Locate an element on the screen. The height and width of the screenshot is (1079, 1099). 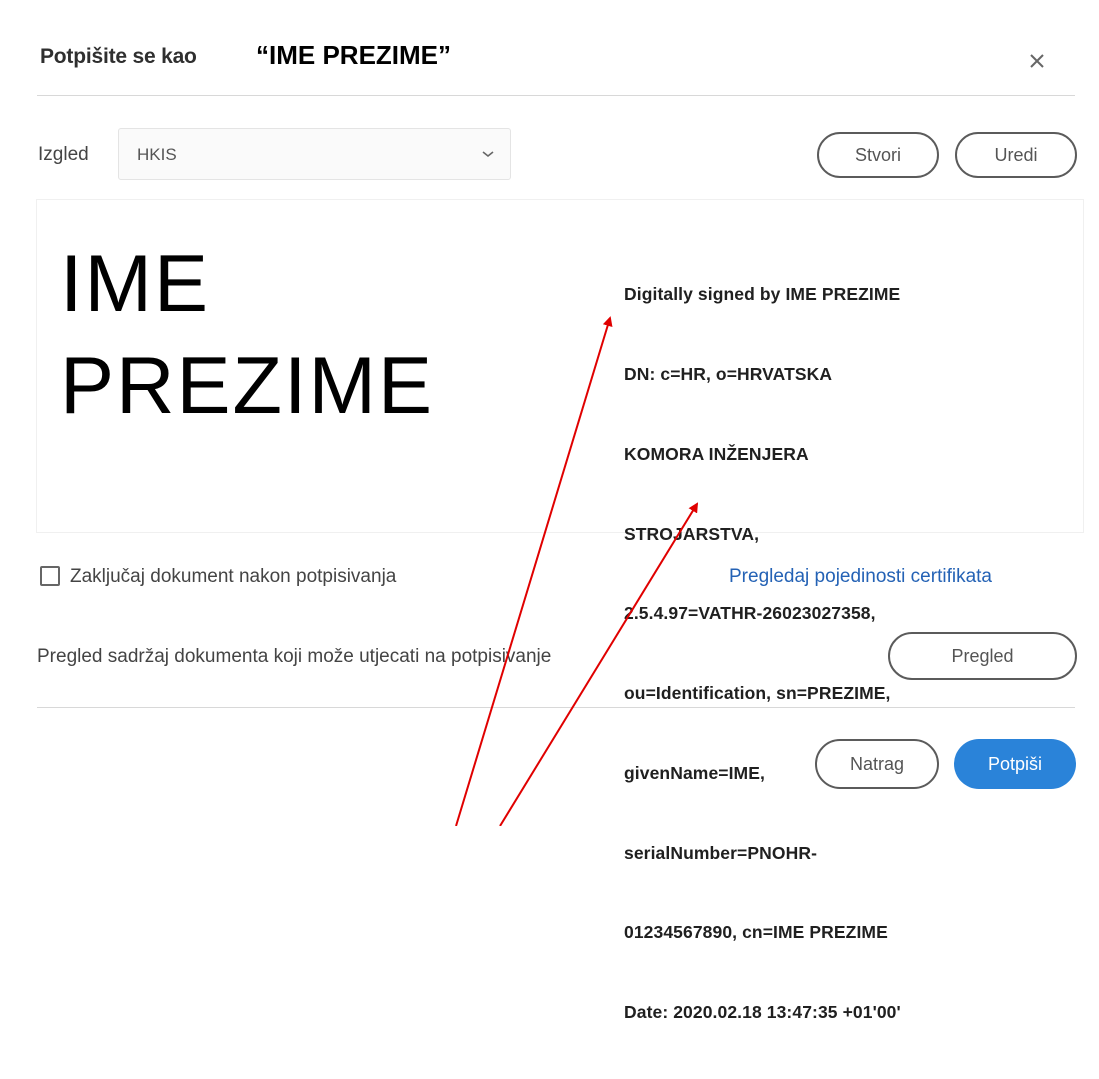
signature-name-line2: PREZIME is located at coordinates (247, 386).